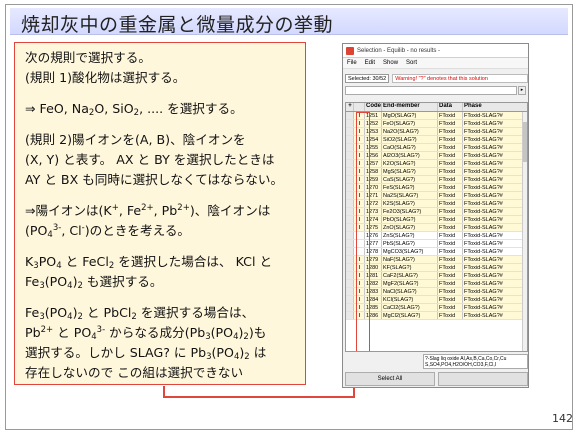 This screenshot has width=578, height=435. What do you see at coordinates (410, 107) in the screenshot?
I see `col-header-end-member: End-member` at bounding box center [410, 107].